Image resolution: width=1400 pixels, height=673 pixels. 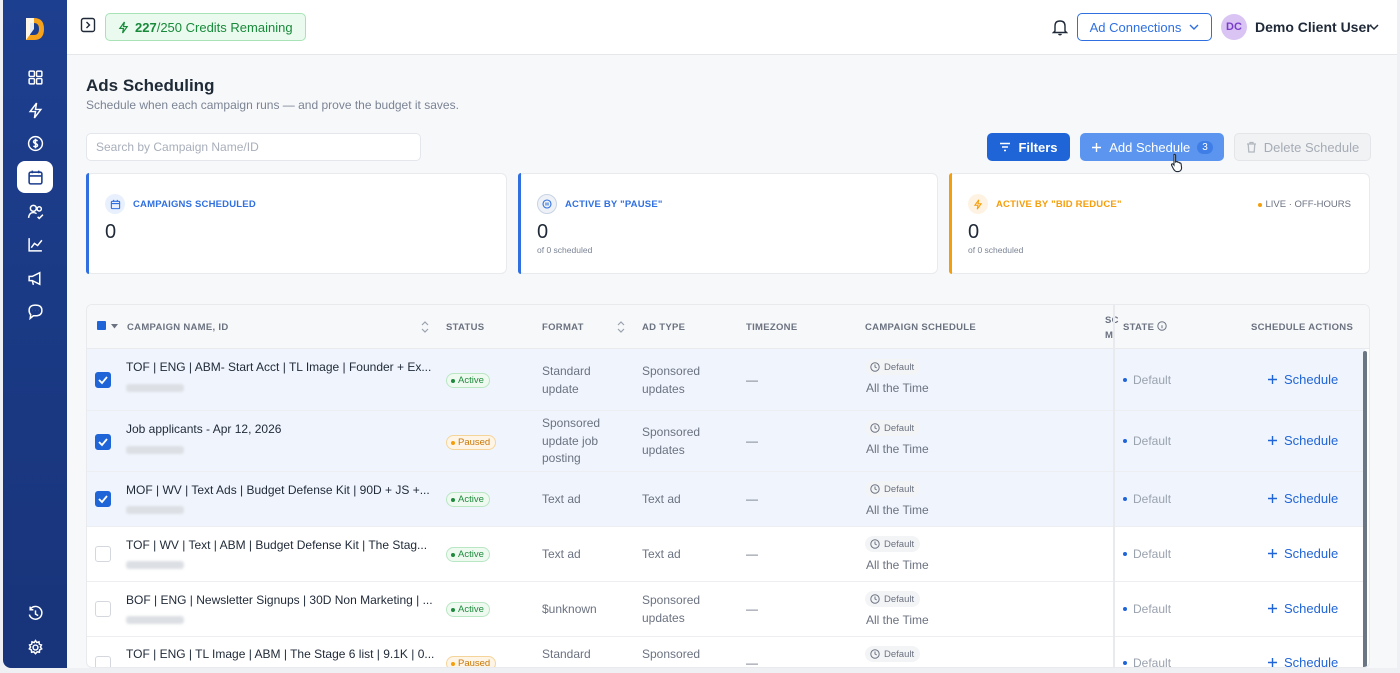 I want to click on schedule-badge-text: Default, so click(x=899, y=544).